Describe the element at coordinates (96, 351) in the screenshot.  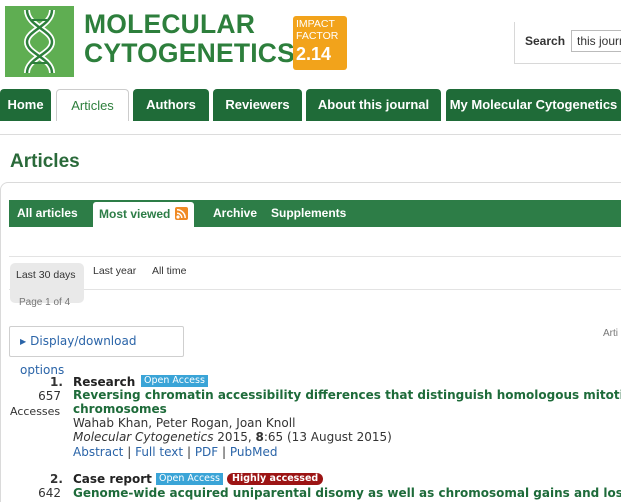
I see `display-options-button: ▶ Display/download options` at that location.